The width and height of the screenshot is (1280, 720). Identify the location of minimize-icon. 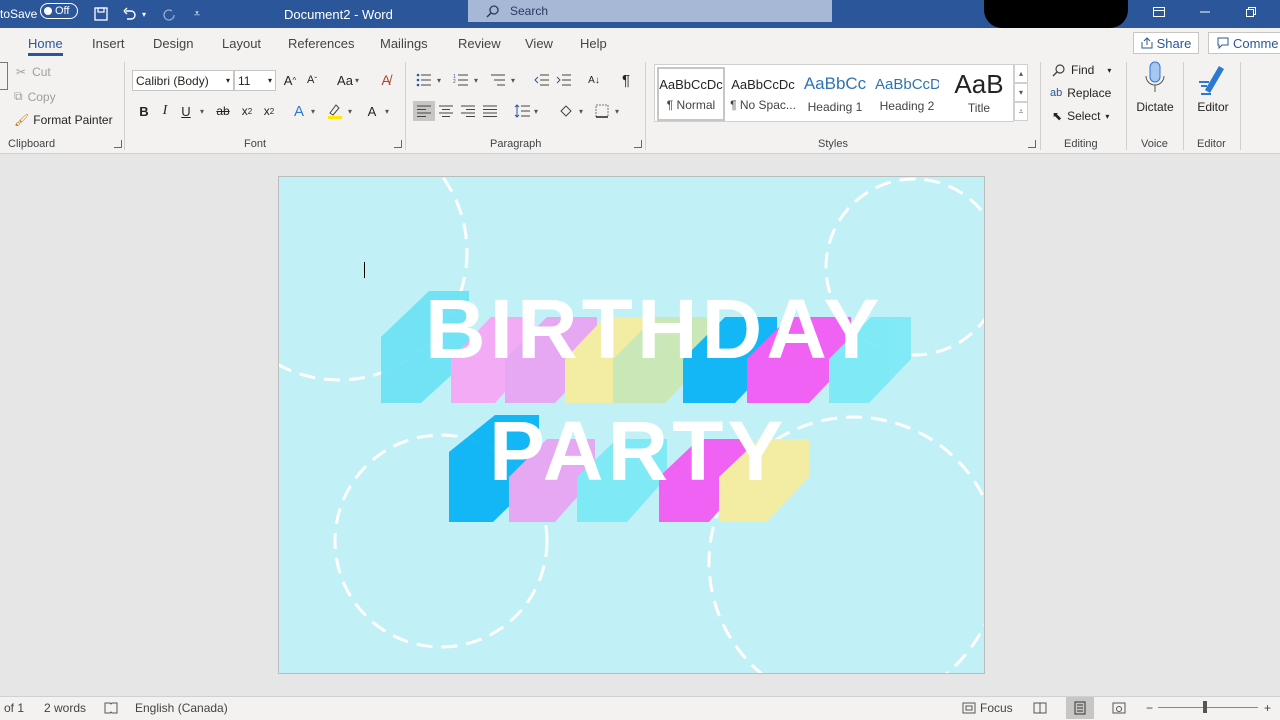
(1205, 12).